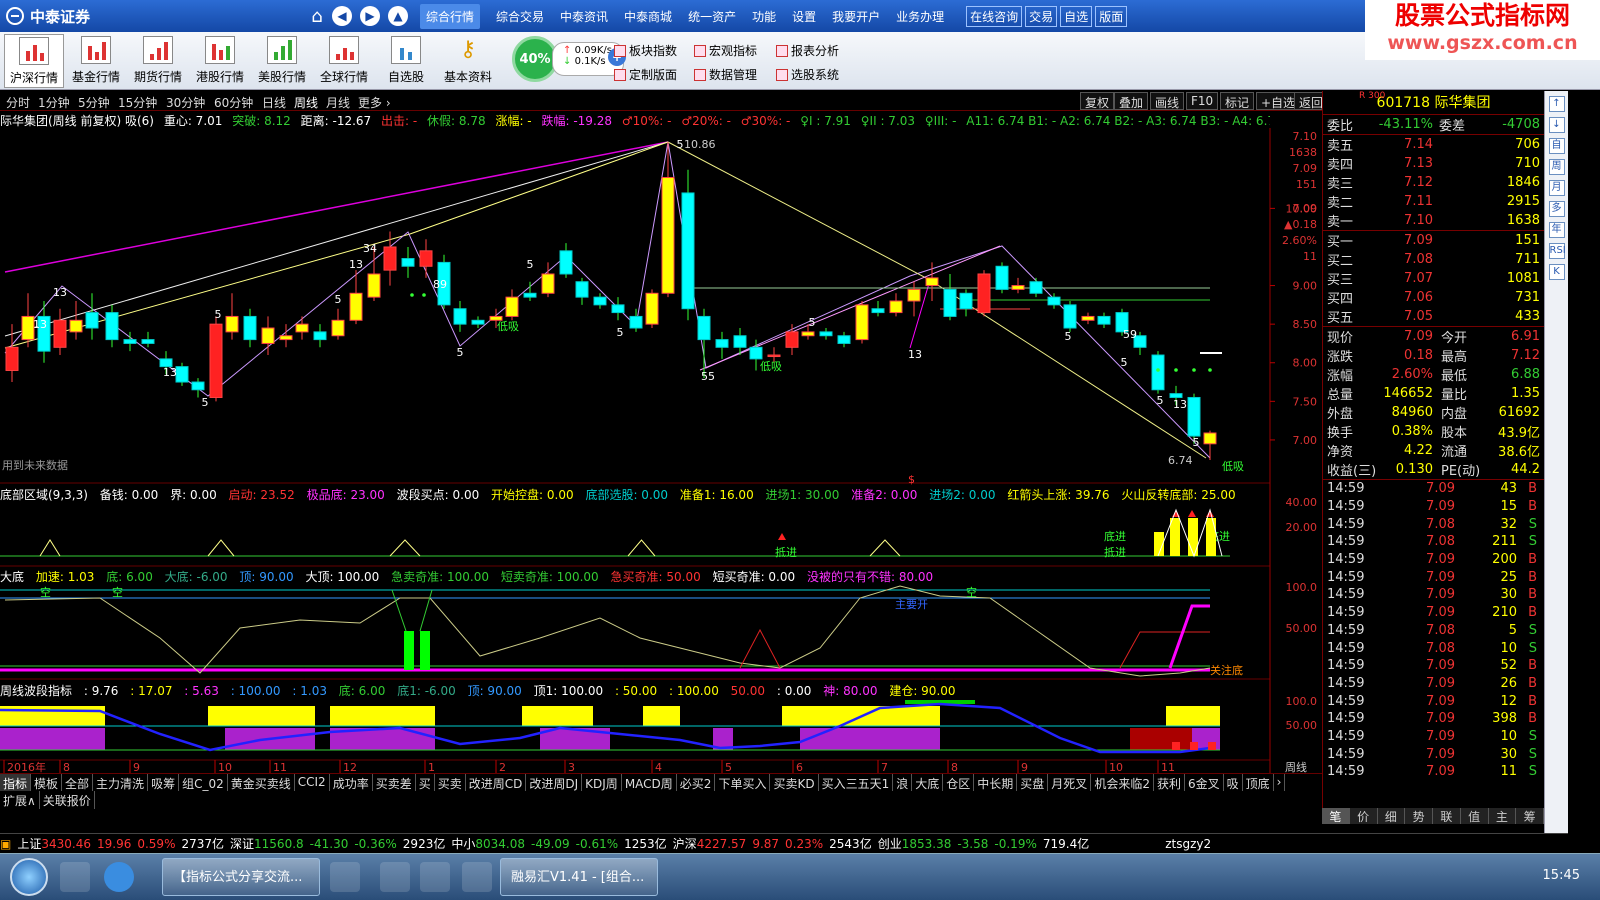 The image size is (1600, 900). Describe the element at coordinates (1557, 251) in the screenshot. I see `side-tool-icon: RSI` at that location.